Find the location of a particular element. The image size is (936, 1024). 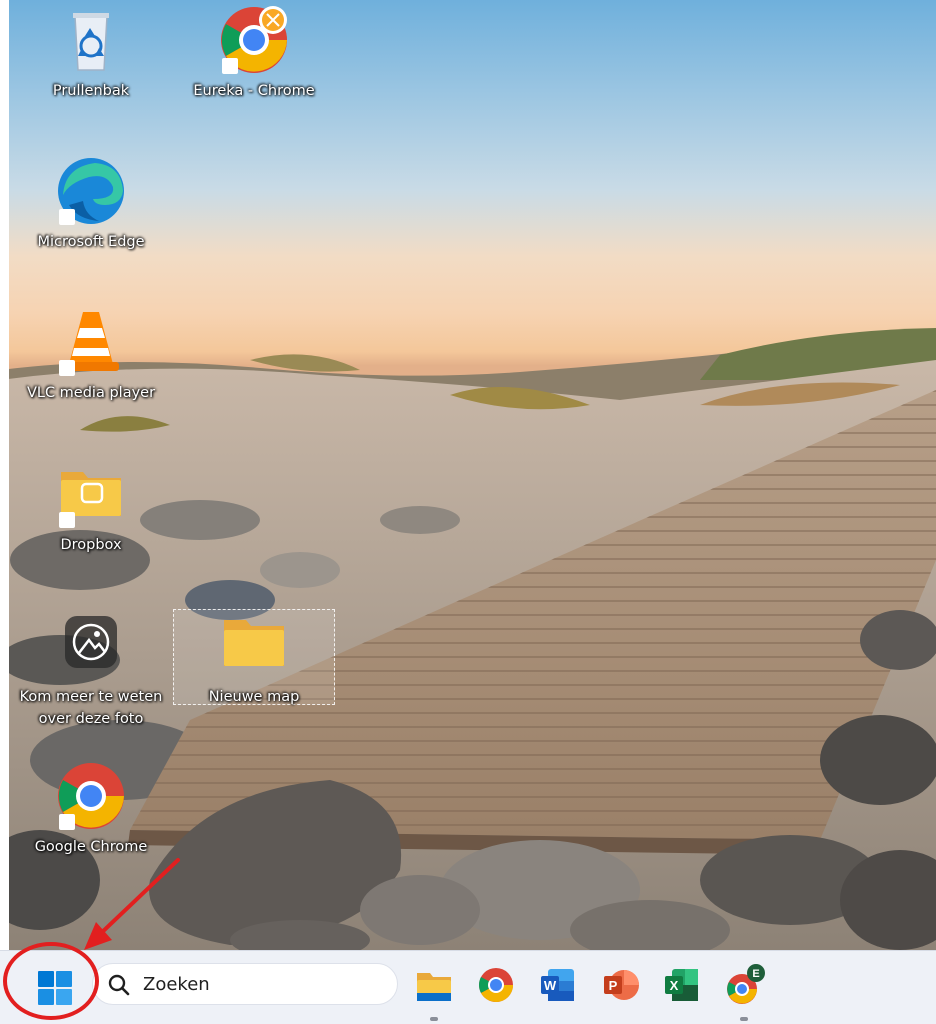

taskbar-app-file-explorer is located at coordinates (434, 992).